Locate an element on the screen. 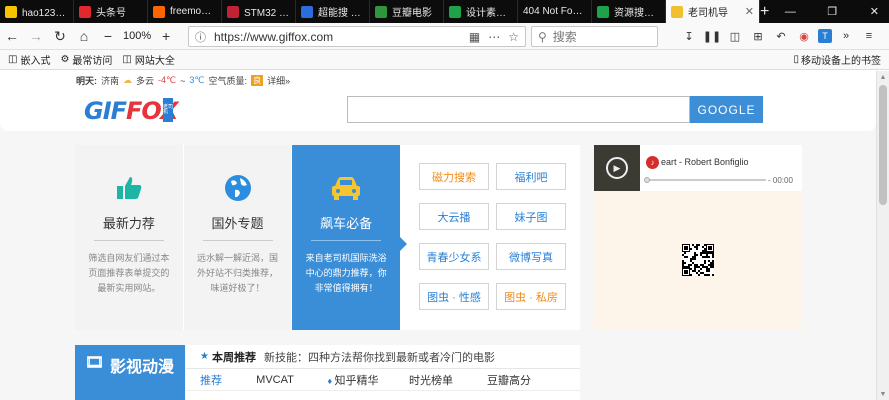  progress-bar is located at coordinates (705, 180).